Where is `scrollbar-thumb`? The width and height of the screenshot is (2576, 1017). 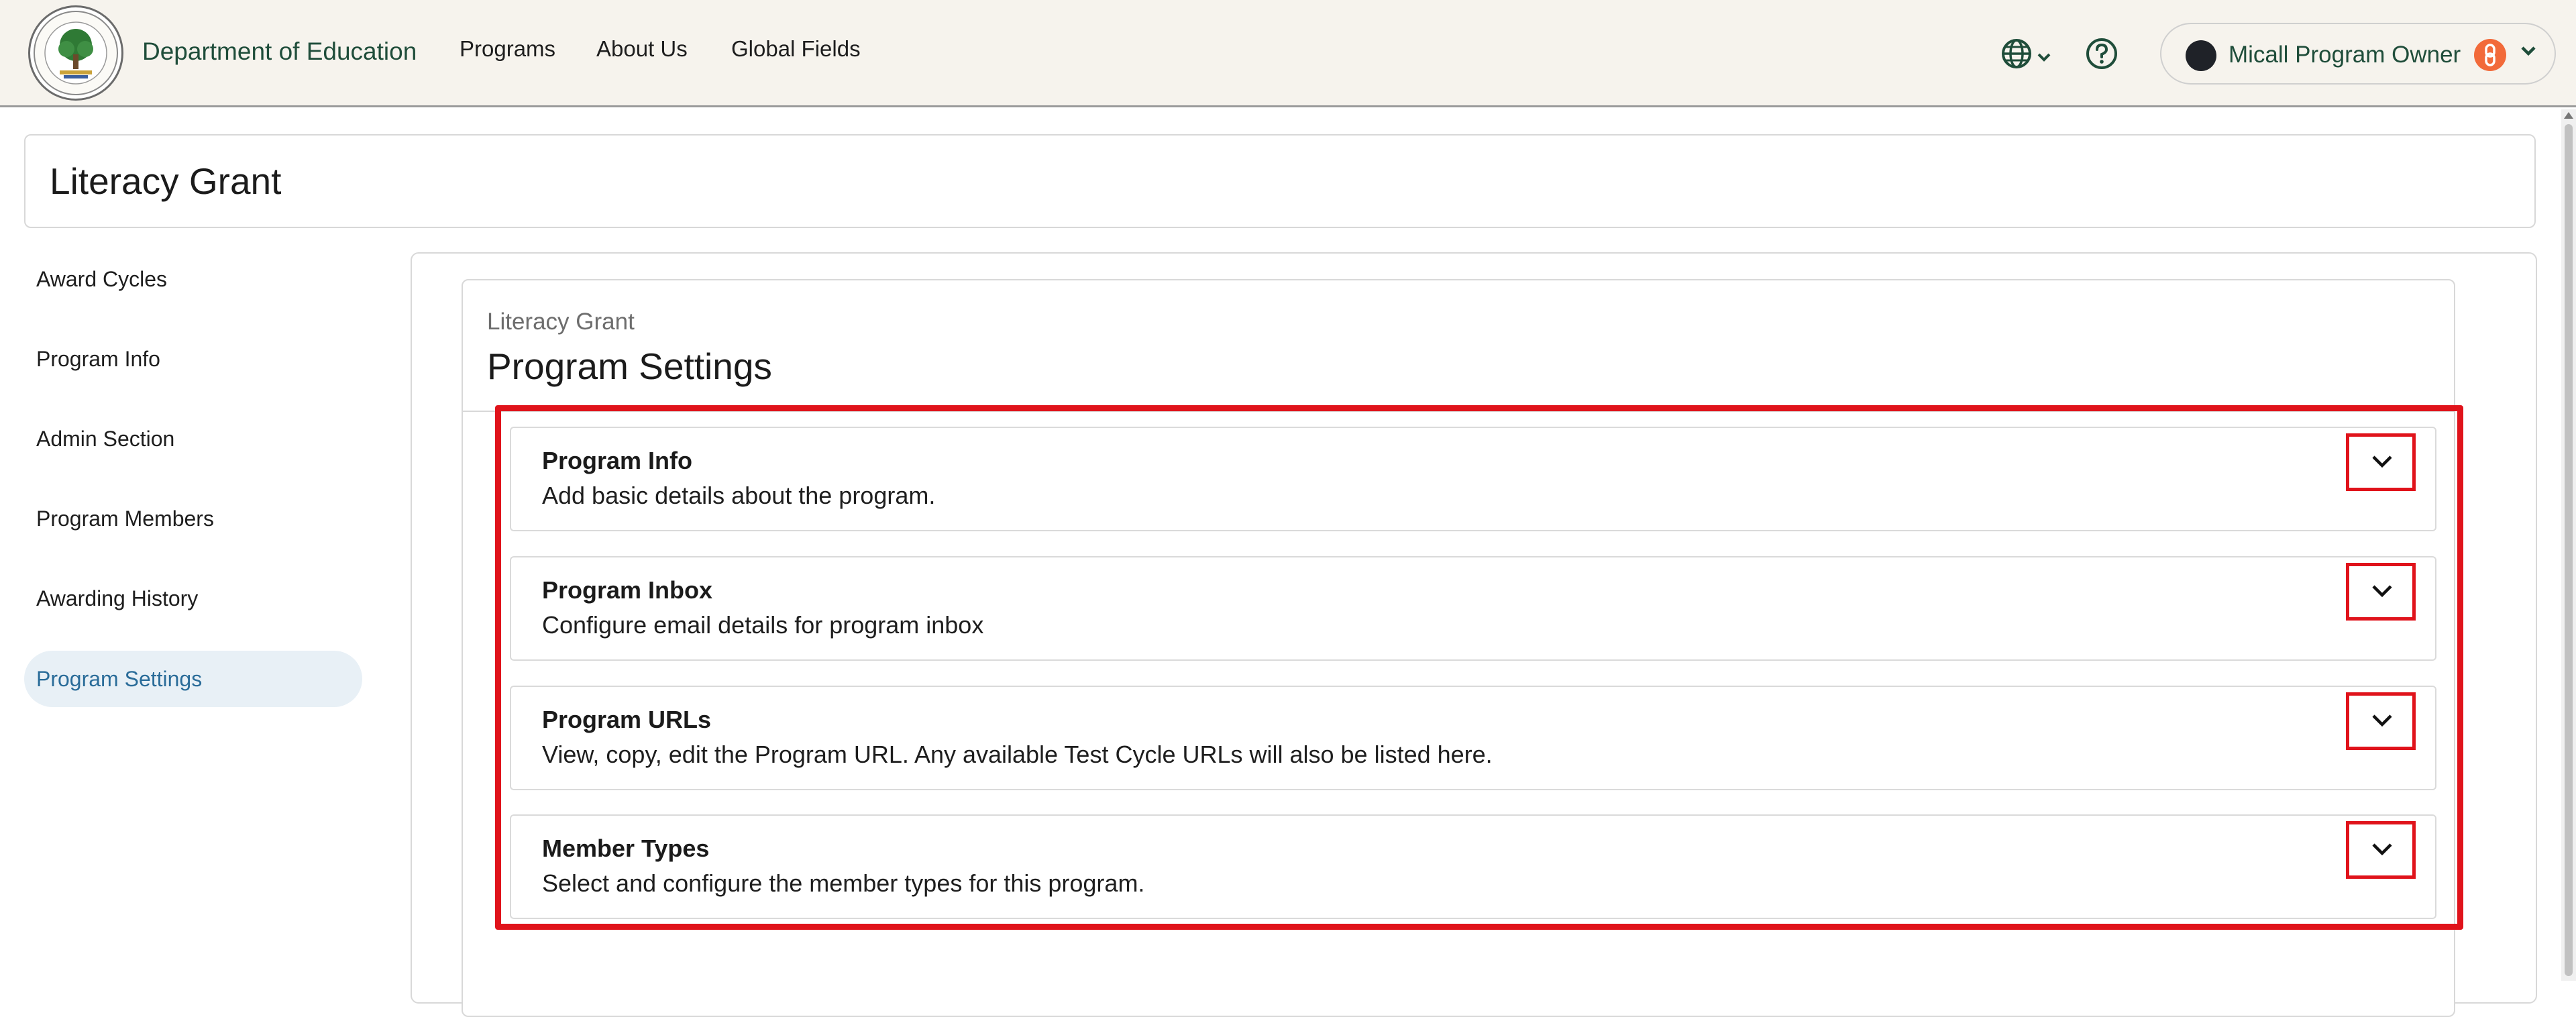
scrollbar-thumb is located at coordinates (2569, 550).